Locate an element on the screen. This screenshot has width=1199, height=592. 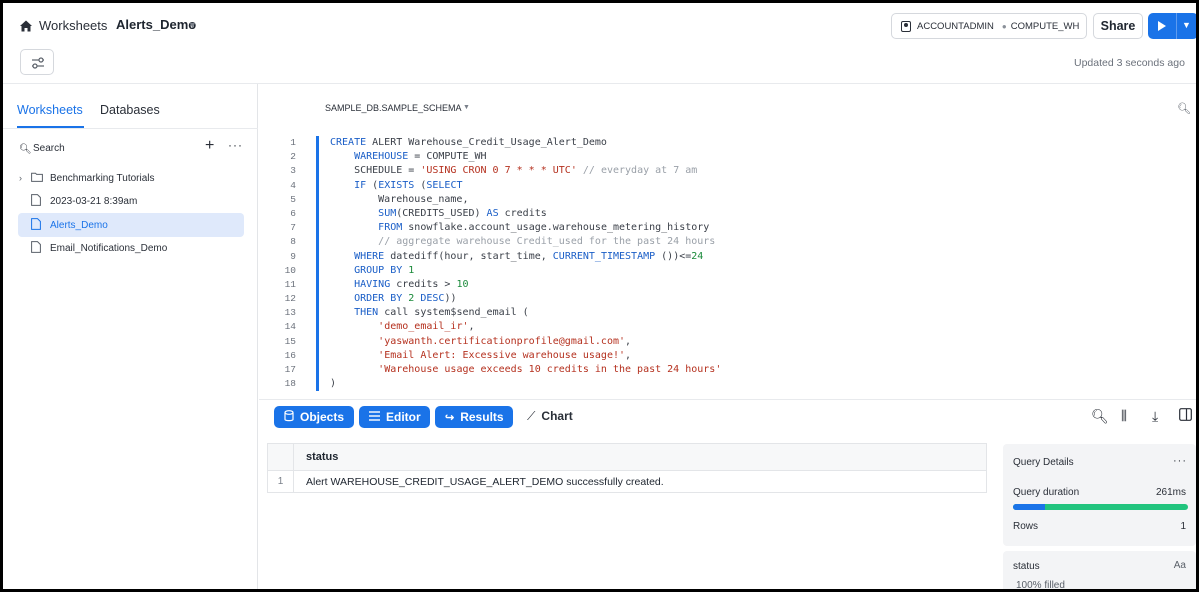
worksheet-title: Alerts_Demo is located at coordinates (156, 24).